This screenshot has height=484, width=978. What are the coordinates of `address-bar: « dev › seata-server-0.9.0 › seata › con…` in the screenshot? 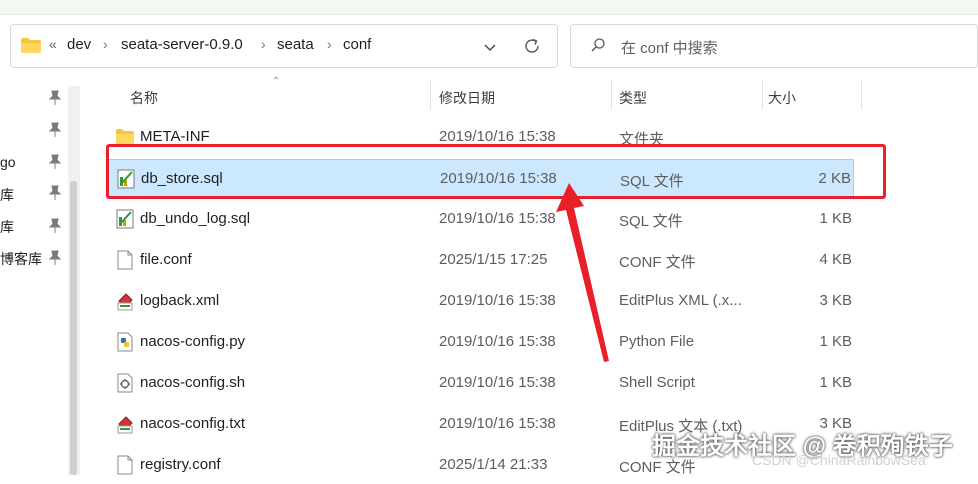 It's located at (284, 46).